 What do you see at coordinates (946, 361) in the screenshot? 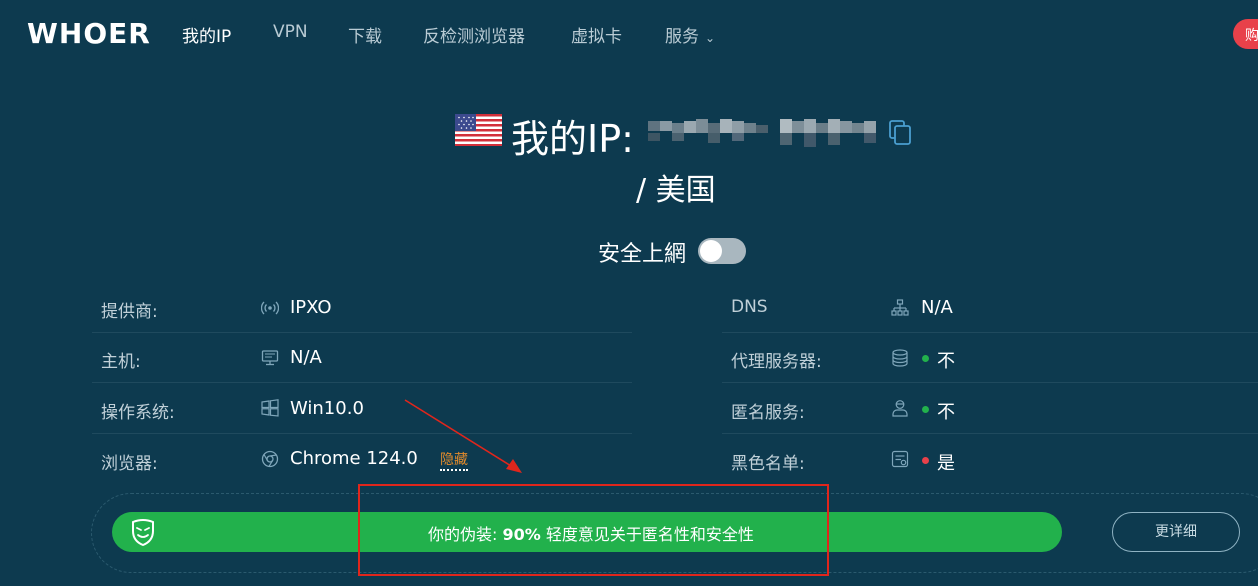
I see `proxy-value: 不` at bounding box center [946, 361].